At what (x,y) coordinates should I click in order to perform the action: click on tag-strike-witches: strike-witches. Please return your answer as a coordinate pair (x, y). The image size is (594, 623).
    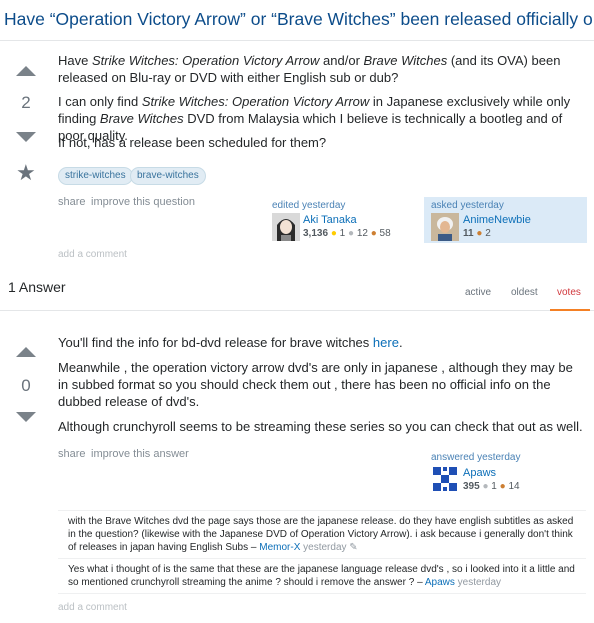
    Looking at the image, I should click on (95, 176).